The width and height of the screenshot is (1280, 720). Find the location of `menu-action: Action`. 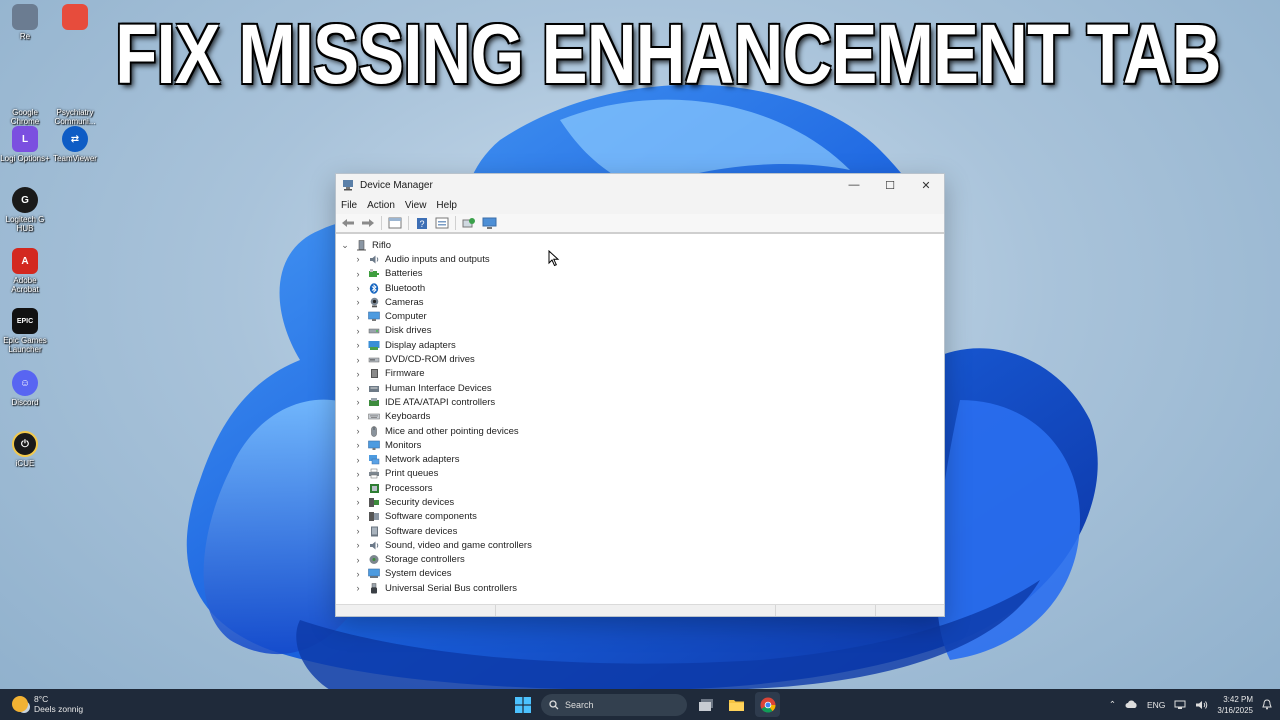

menu-action: Action is located at coordinates (383, 205).